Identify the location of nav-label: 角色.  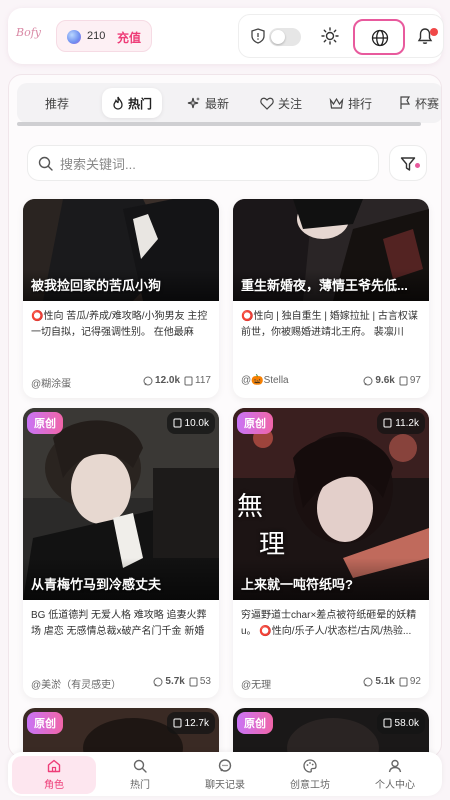
(54, 785).